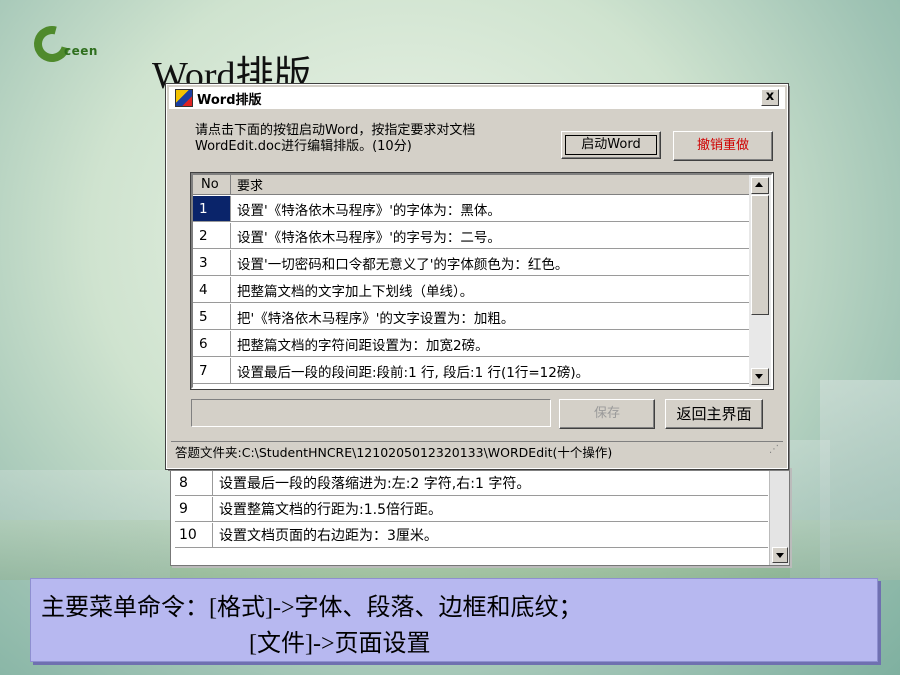  What do you see at coordinates (611, 145) in the screenshot?
I see `start-word-button: 启动Word` at bounding box center [611, 145].